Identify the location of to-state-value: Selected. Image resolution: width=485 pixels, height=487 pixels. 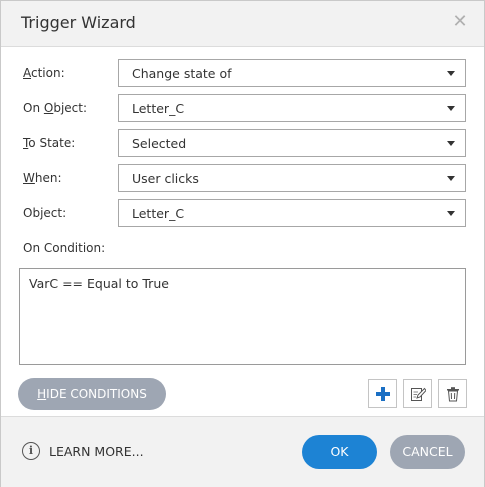
(159, 143).